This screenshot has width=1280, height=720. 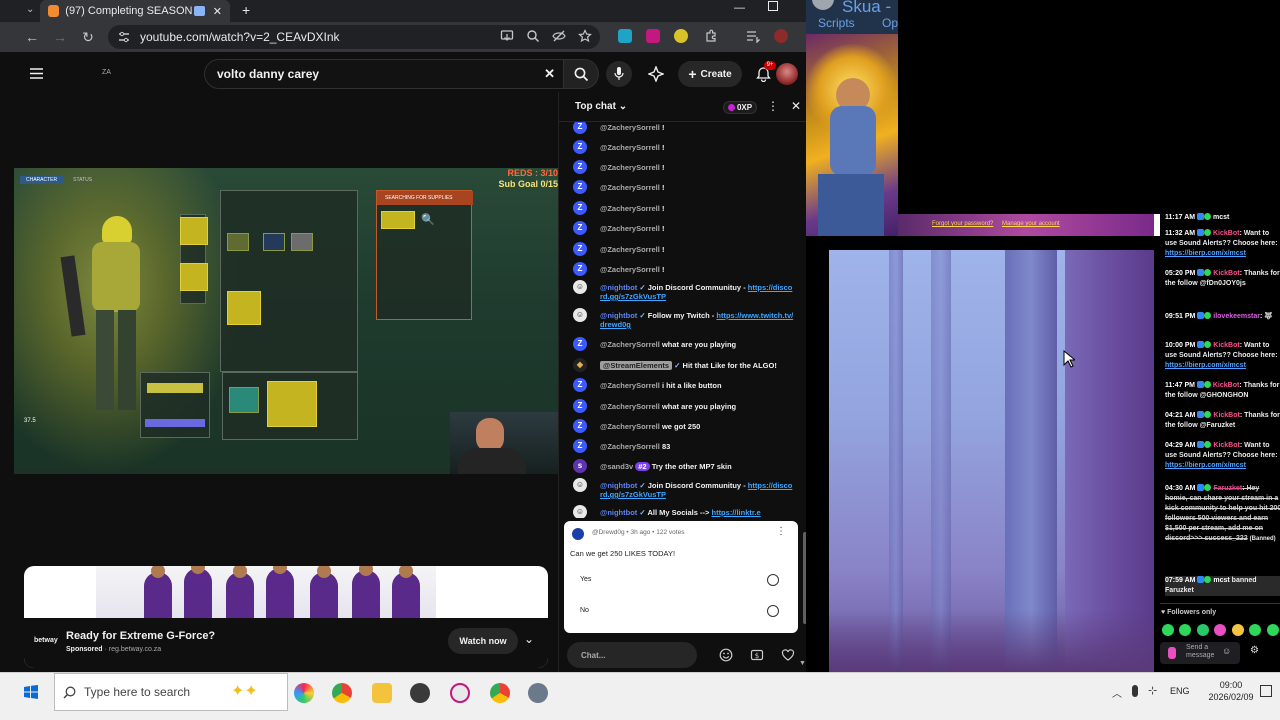 What do you see at coordinates (653, 36) in the screenshot?
I see `extension-2-icon` at bounding box center [653, 36].